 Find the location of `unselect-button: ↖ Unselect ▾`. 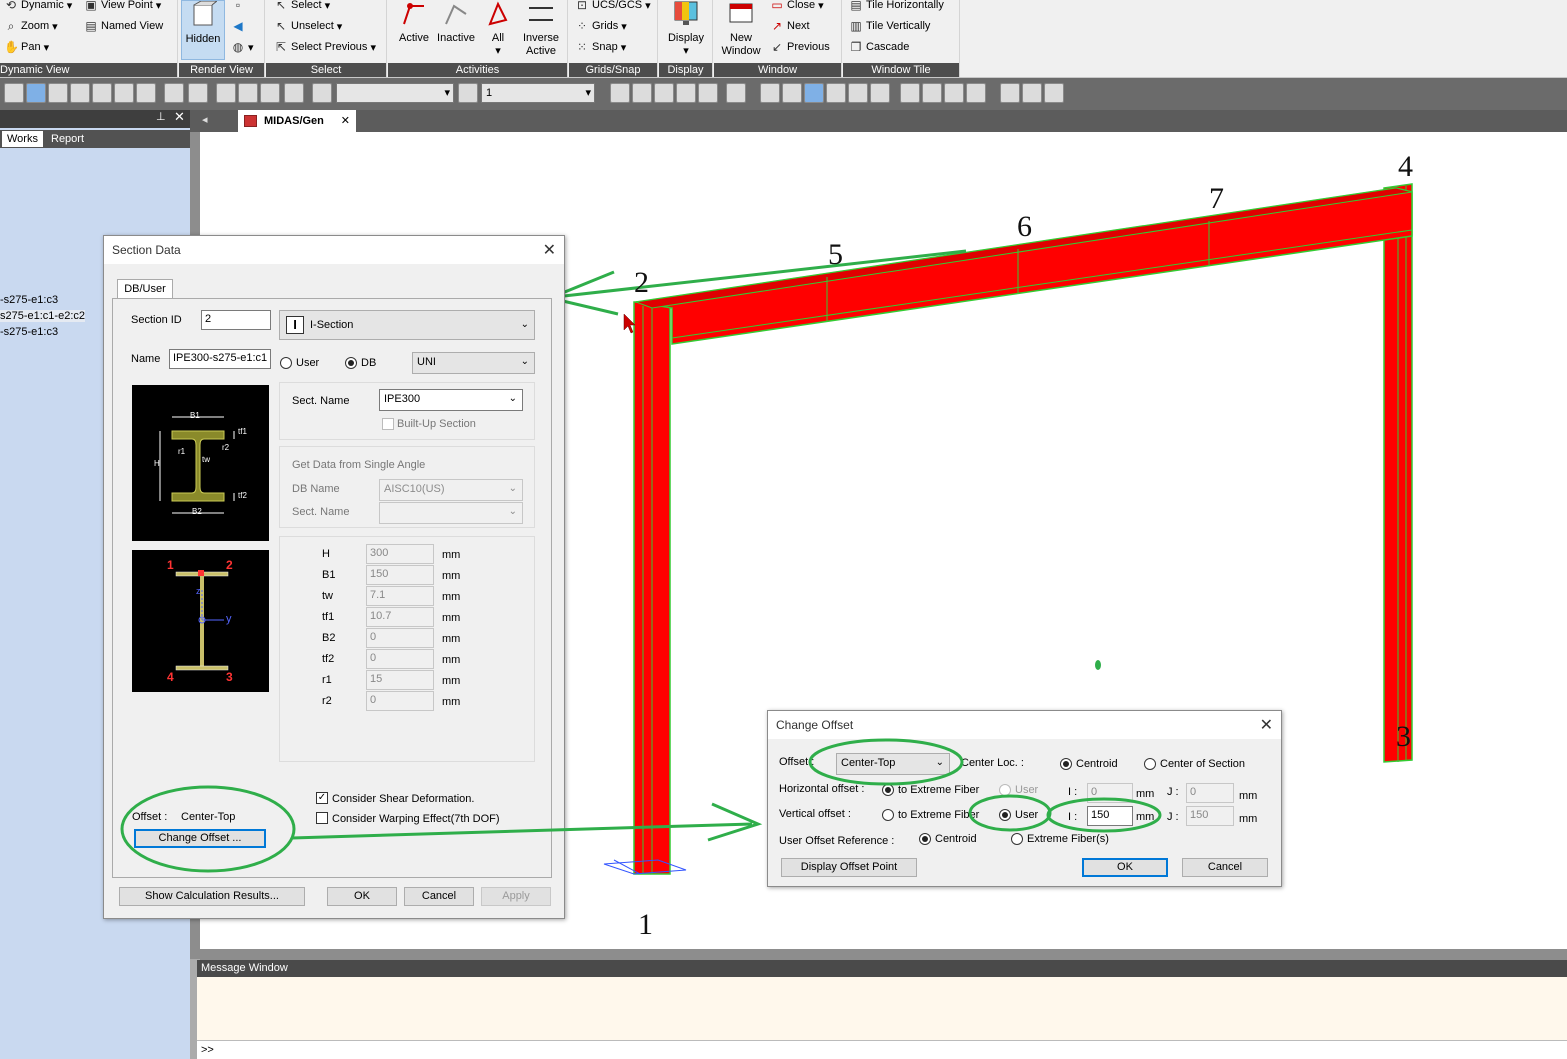

unselect-button: ↖ Unselect ▾ is located at coordinates (308, 26).